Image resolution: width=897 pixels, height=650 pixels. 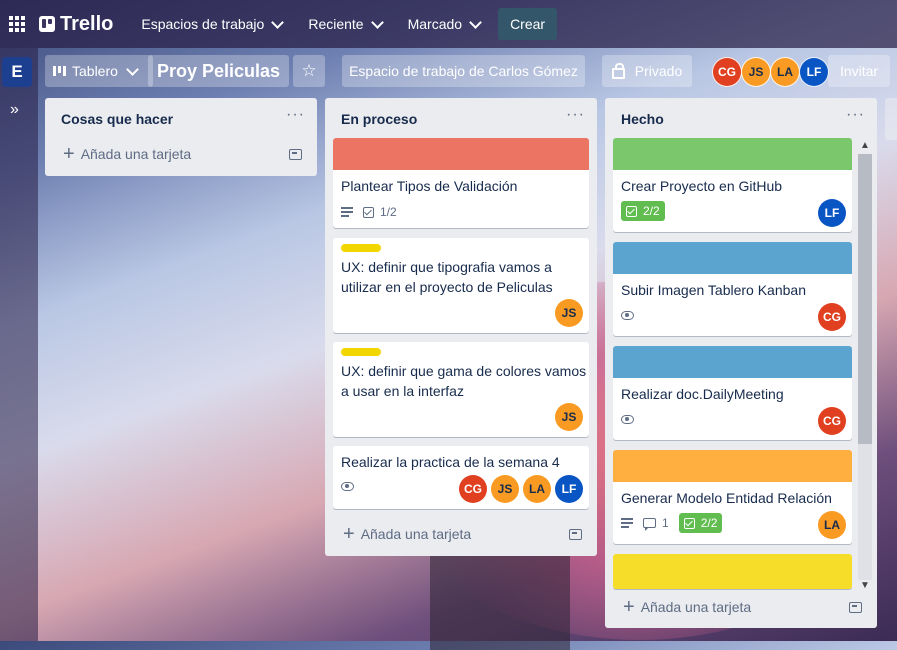 I want to click on nav-workspaces-label: Espacios de trabajo, so click(x=203, y=24).